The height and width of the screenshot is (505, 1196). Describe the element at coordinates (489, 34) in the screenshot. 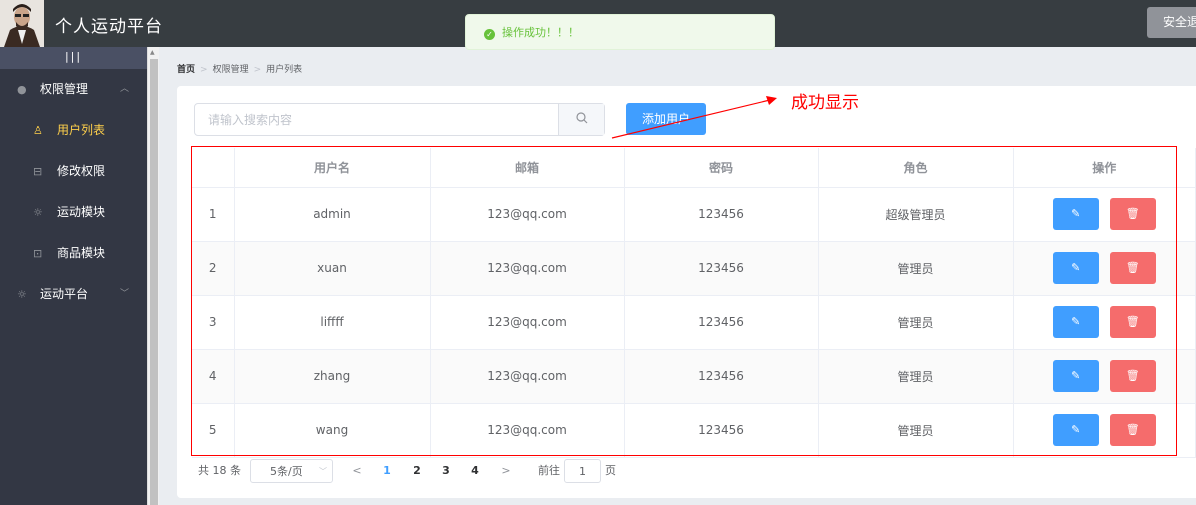

I see `check-circle-icon: ✓` at that location.